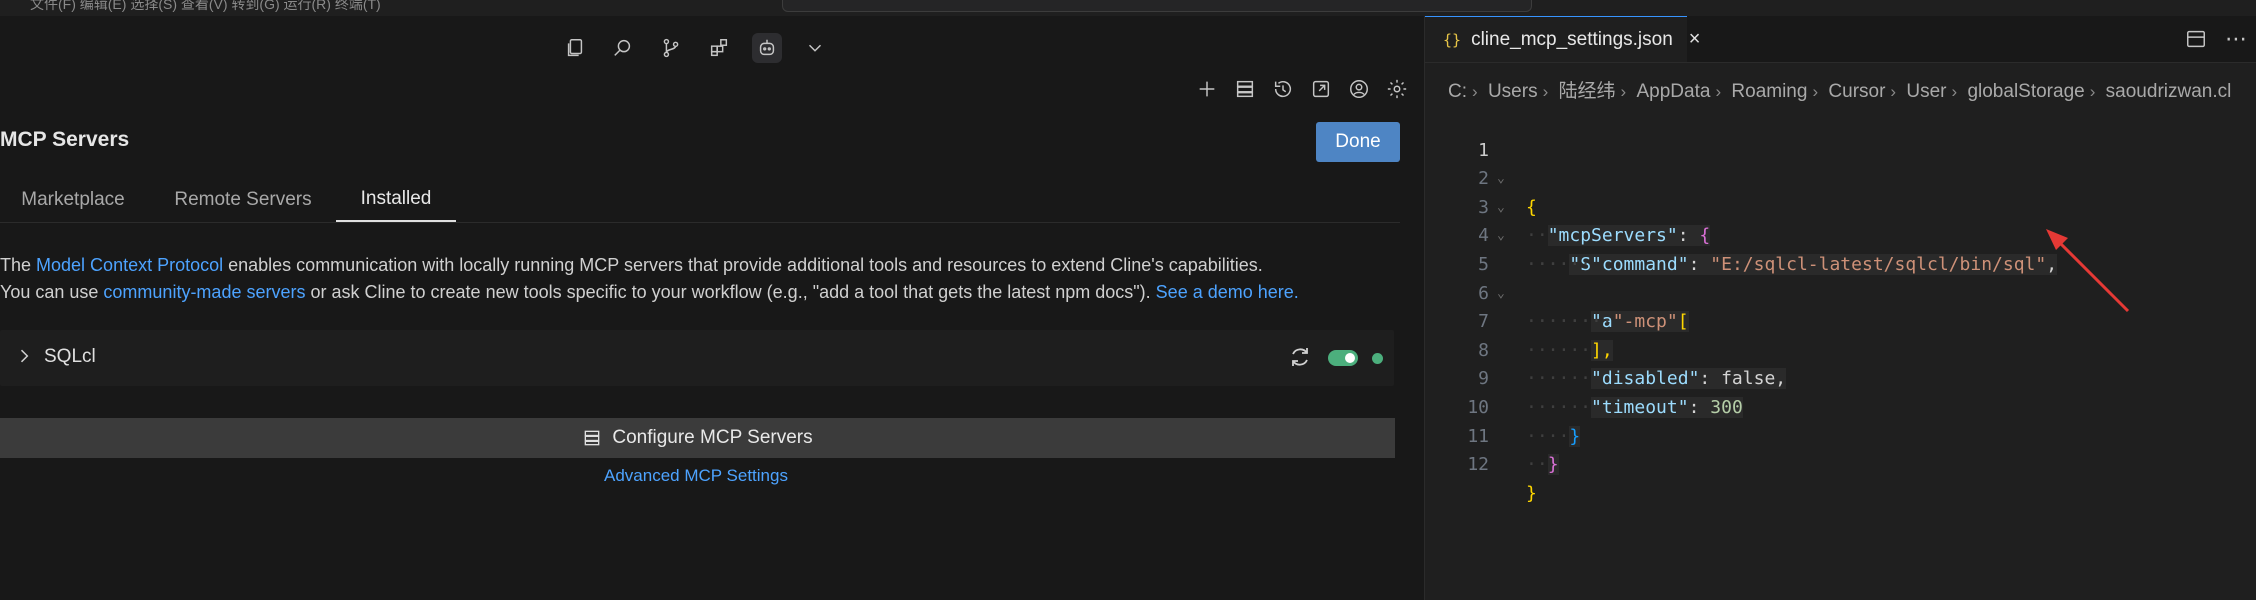 The width and height of the screenshot is (2256, 600). Describe the element at coordinates (623, 48) in the screenshot. I see `search-icon` at that location.